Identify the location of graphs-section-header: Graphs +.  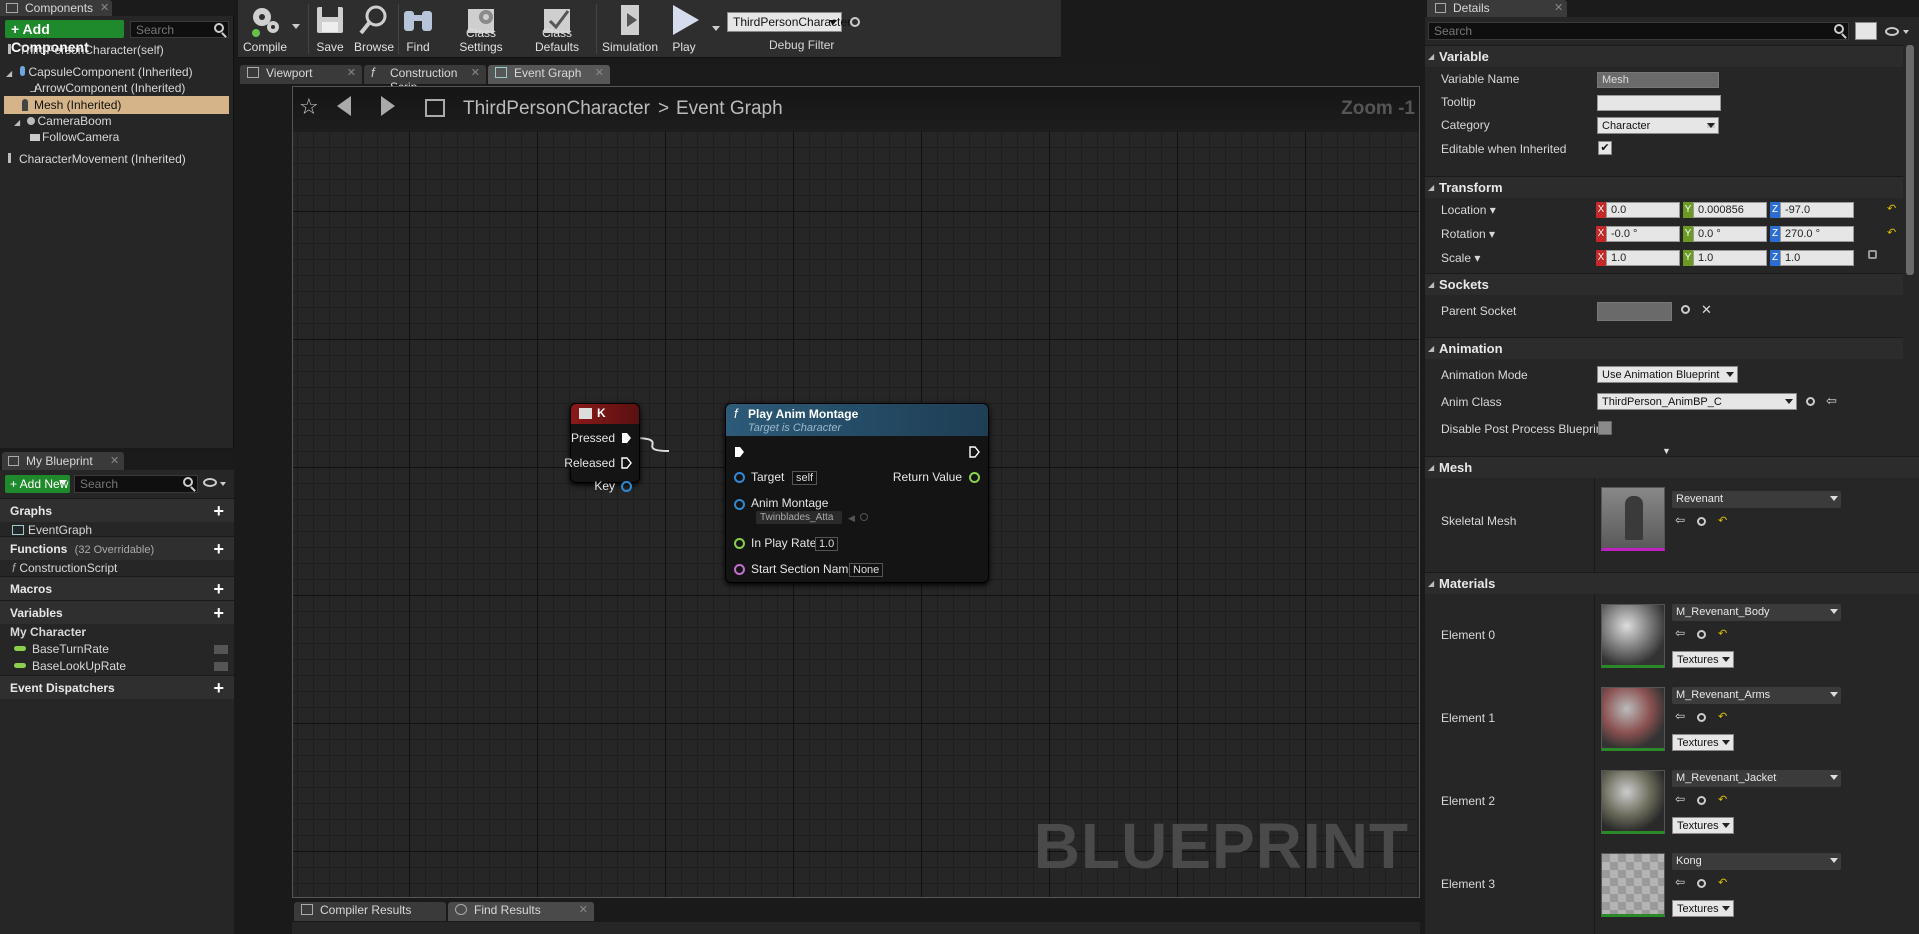
(117, 510).